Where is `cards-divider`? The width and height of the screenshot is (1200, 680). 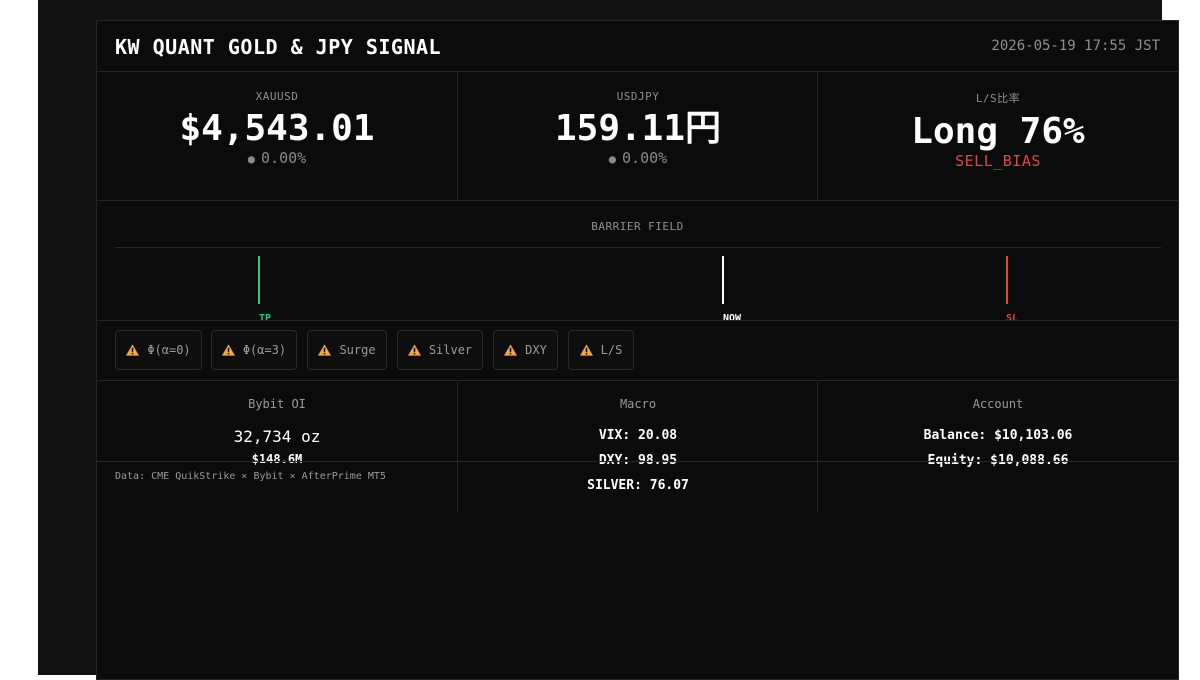 cards-divider is located at coordinates (637, 461).